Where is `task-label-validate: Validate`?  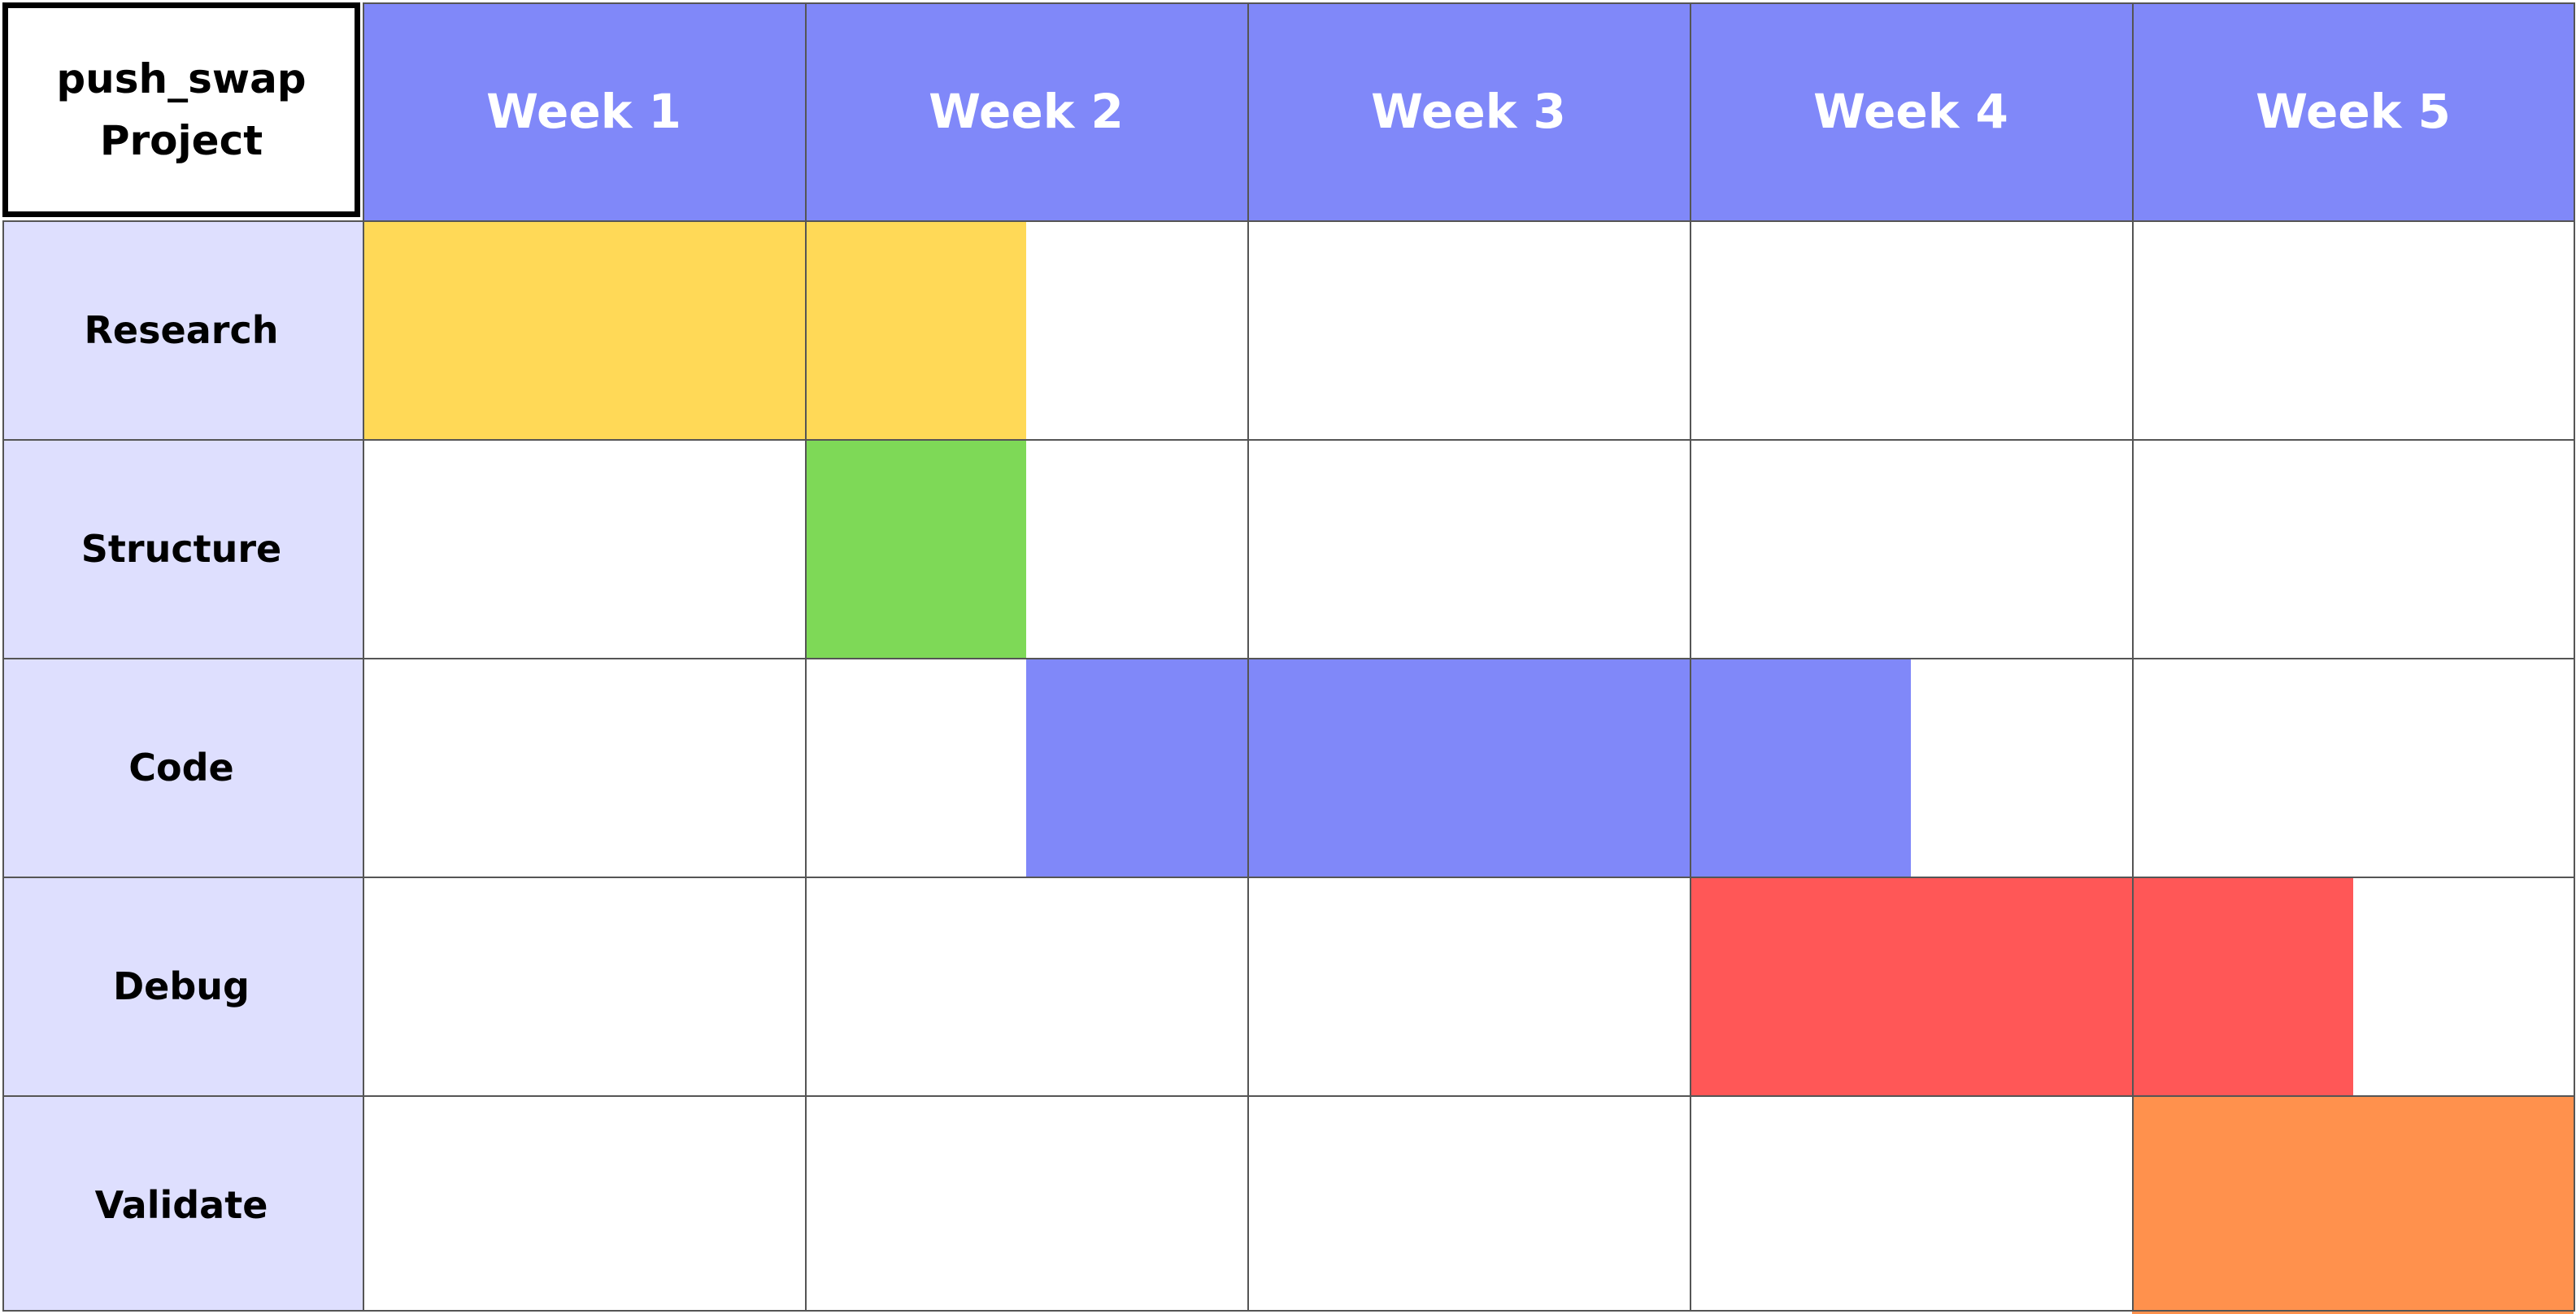 task-label-validate: Validate is located at coordinates (181, 1204).